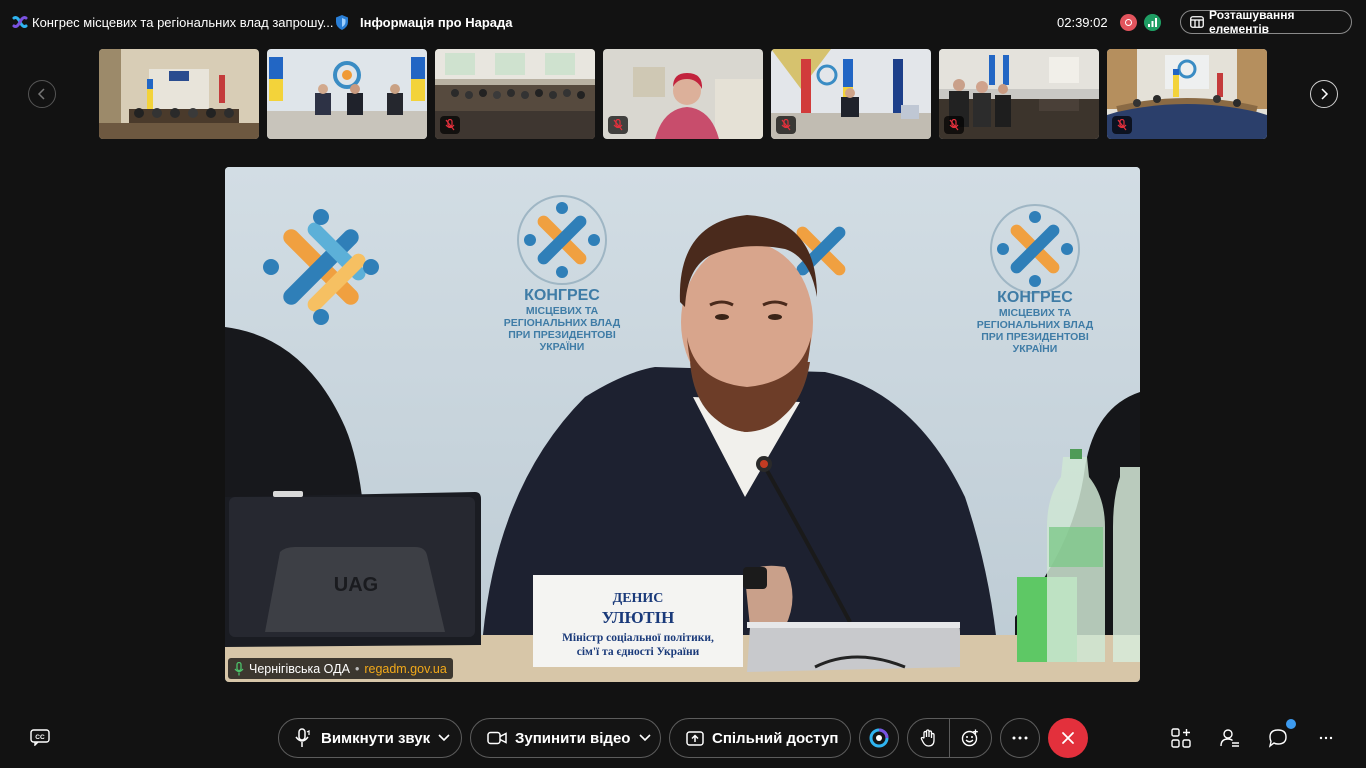  What do you see at coordinates (1082, 22) in the screenshot?
I see `meeting-timer: 02:39:02` at bounding box center [1082, 22].